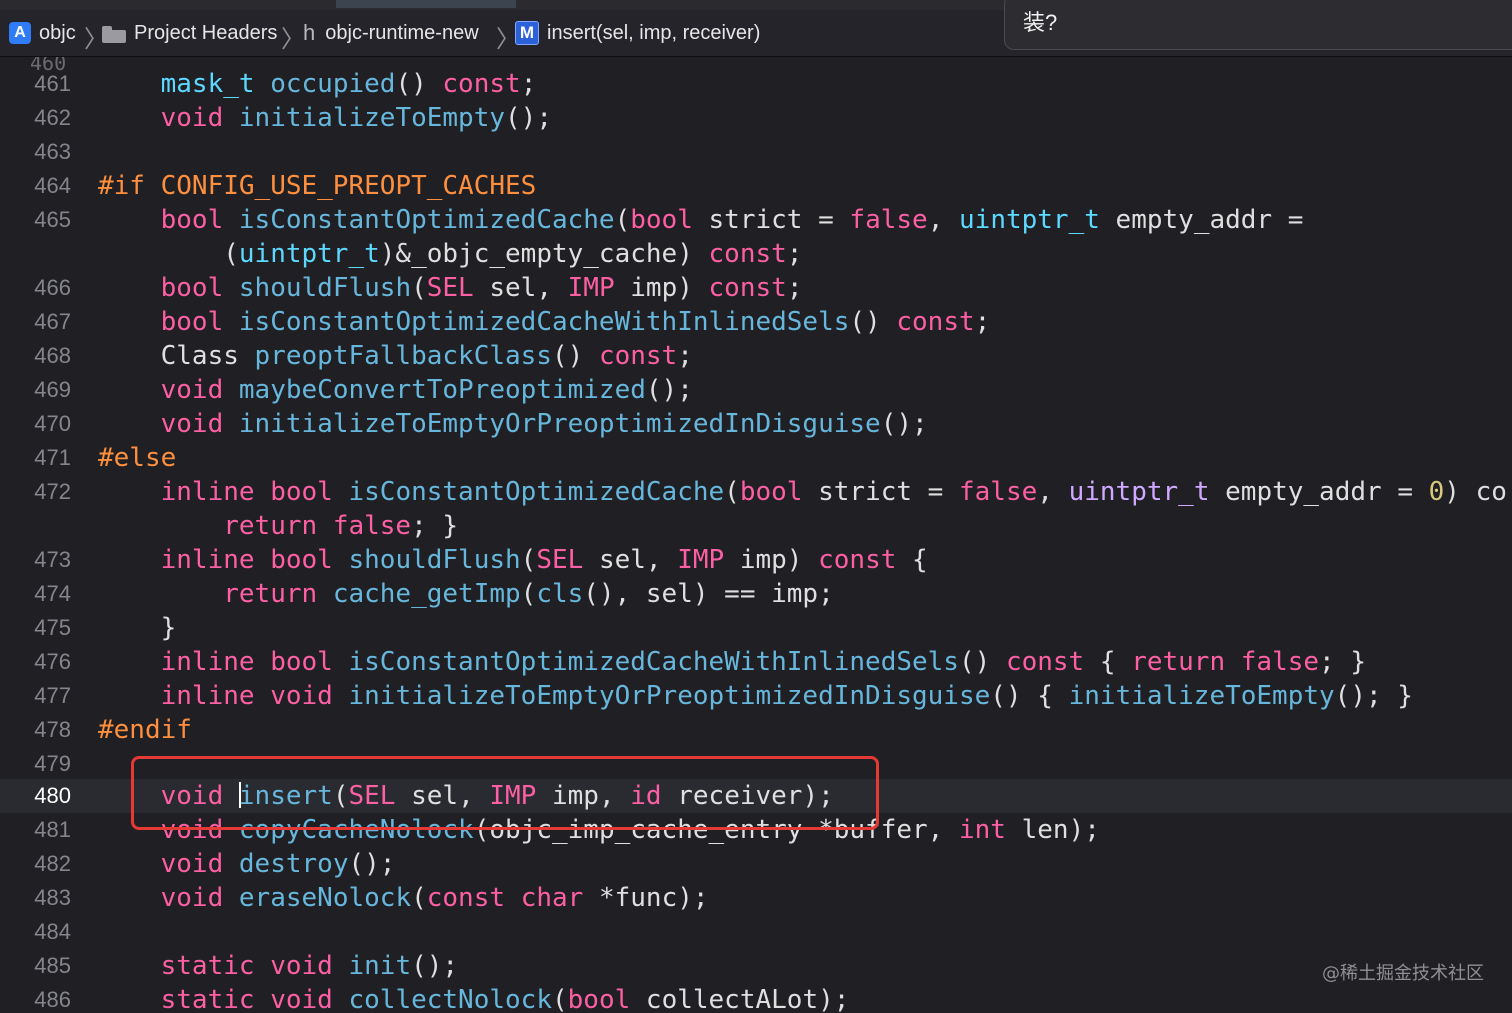 The width and height of the screenshot is (1512, 1013). I want to click on breadcrumb-project-label: objc, so click(57, 32).